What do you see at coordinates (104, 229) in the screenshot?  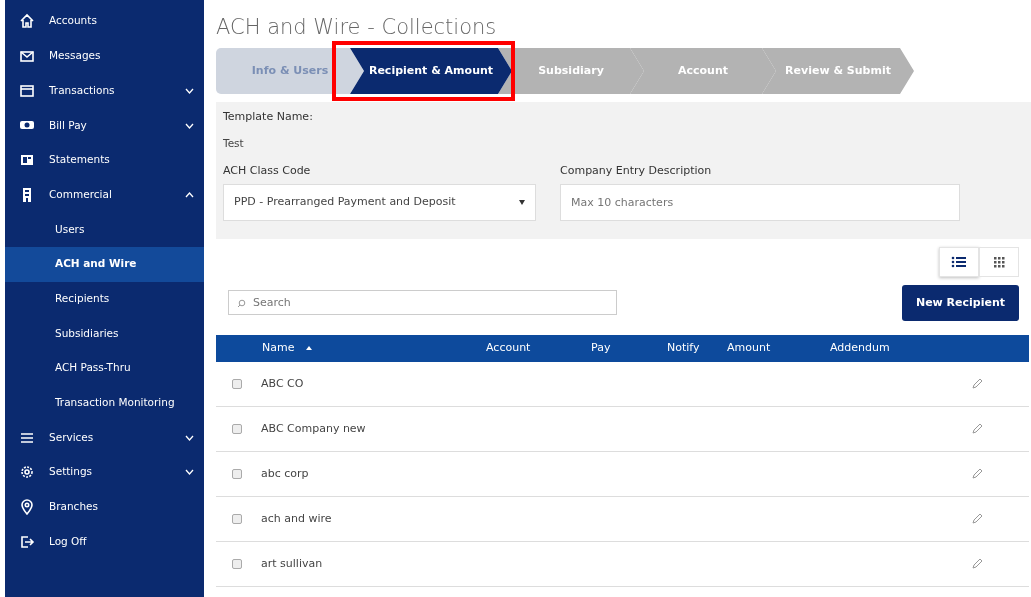 I see `sidebar-item: Users` at bounding box center [104, 229].